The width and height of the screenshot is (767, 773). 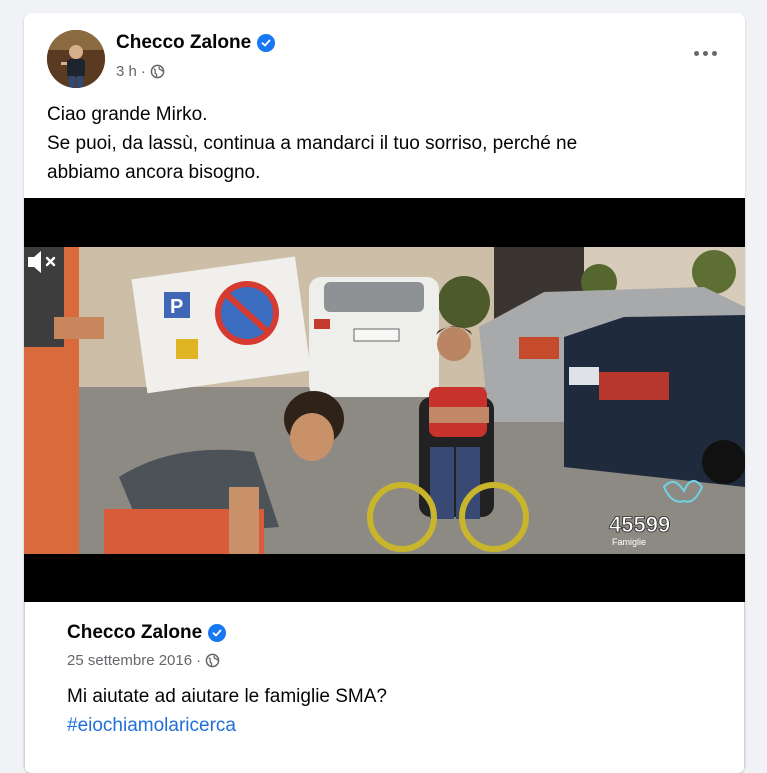 I want to click on shared-post-date: 25 settembre 2016, so click(x=129, y=660).